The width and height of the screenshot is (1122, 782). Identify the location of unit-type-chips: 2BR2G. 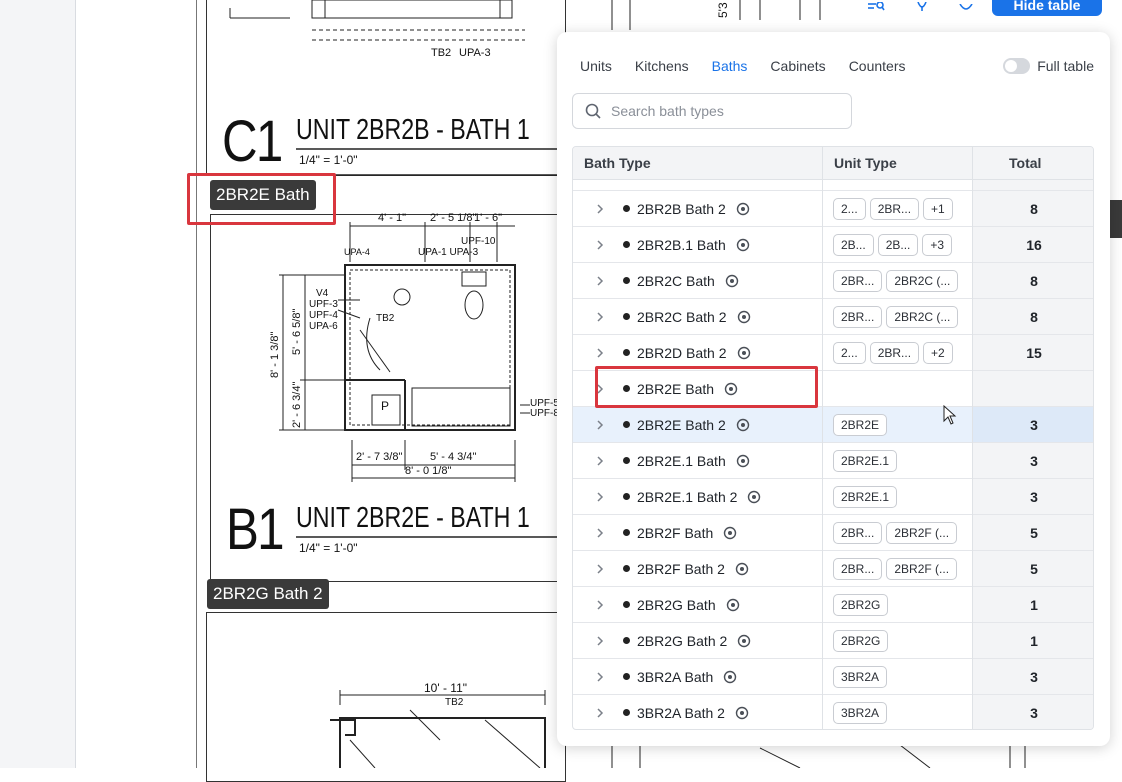
(861, 605).